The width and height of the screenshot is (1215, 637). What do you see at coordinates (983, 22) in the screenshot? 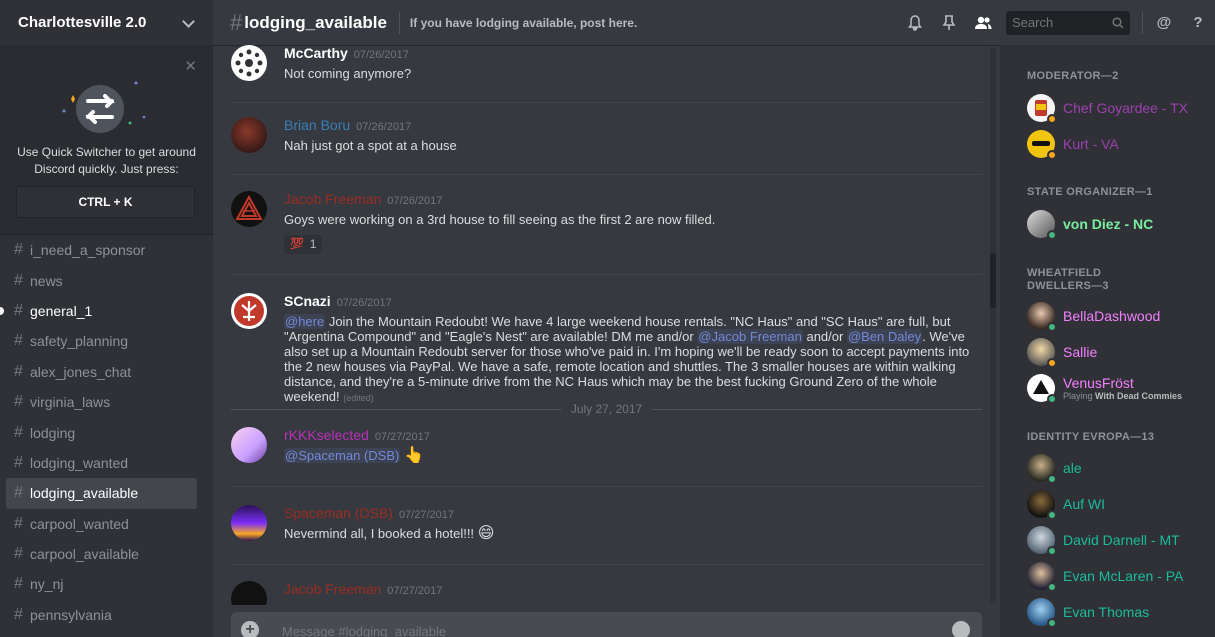
I see `member-list-icon` at bounding box center [983, 22].